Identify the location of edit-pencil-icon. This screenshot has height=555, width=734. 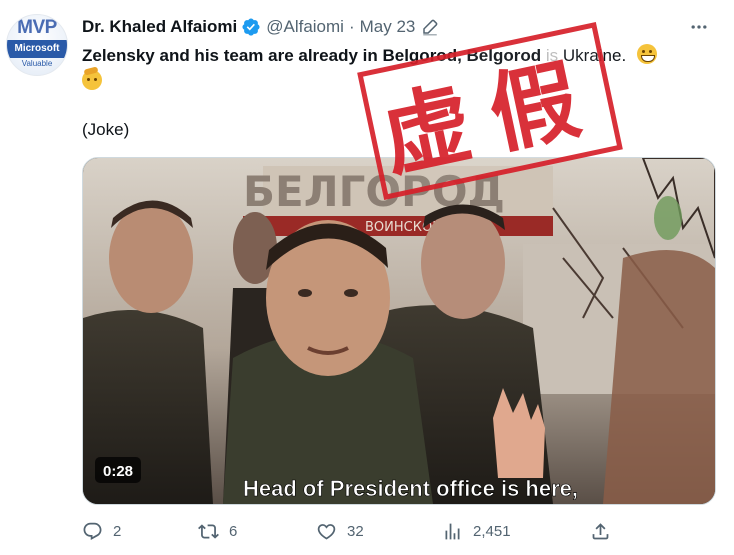
(430, 27).